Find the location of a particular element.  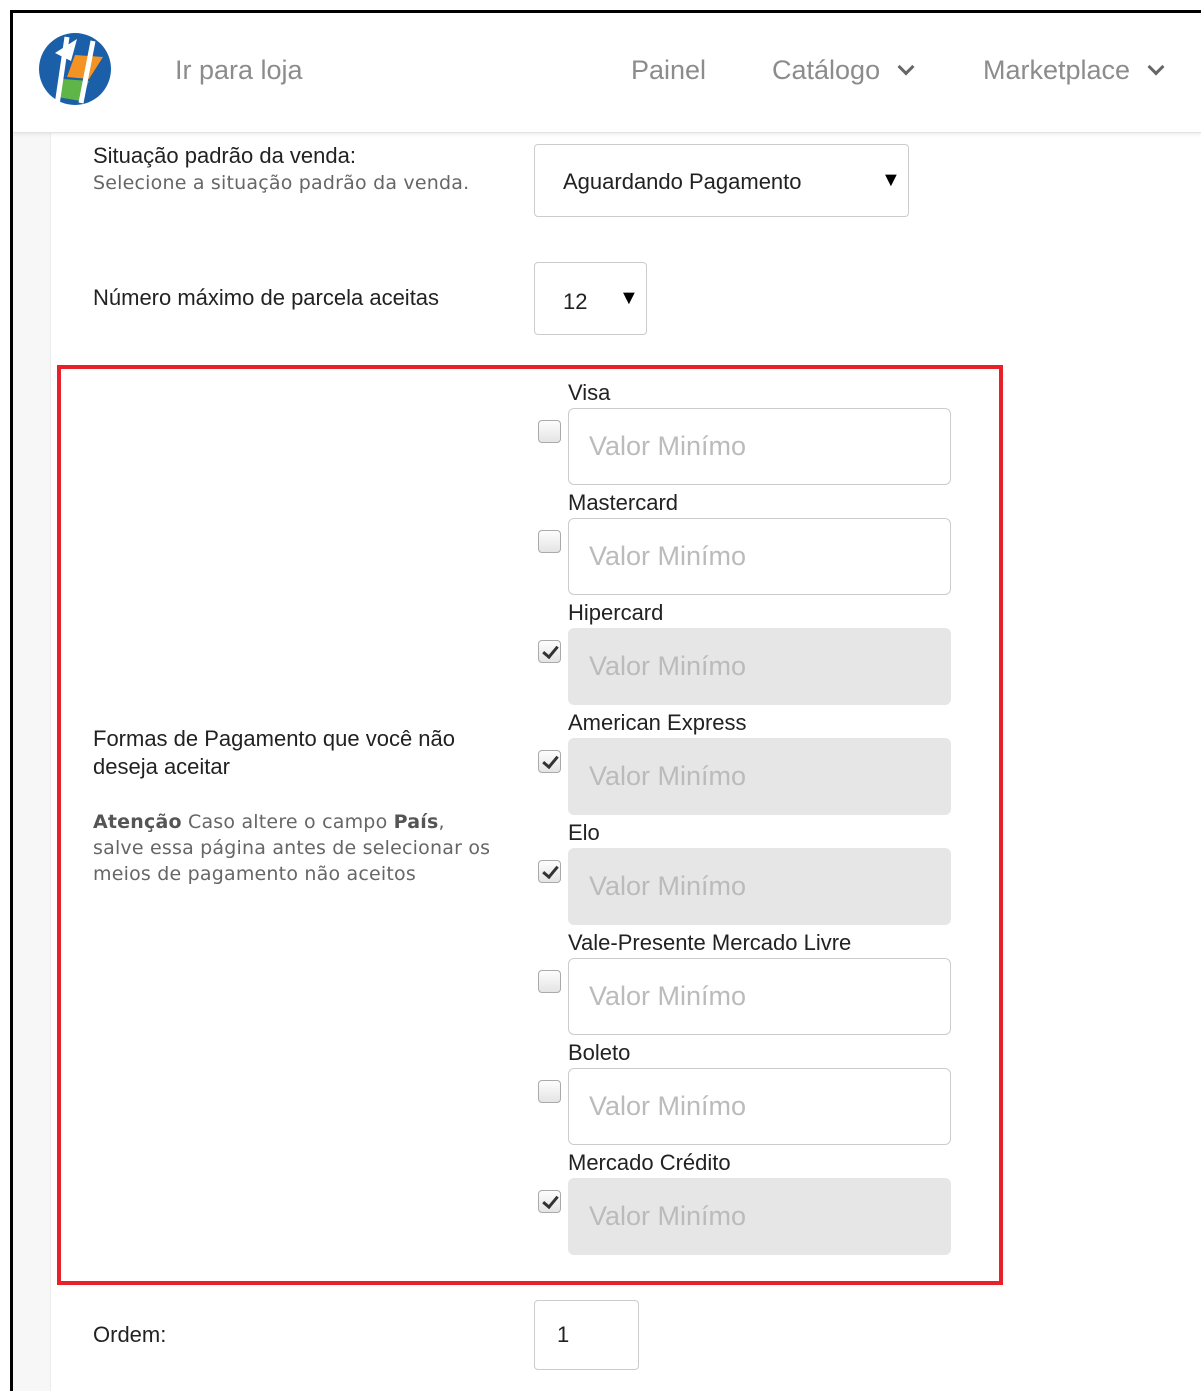

max-installments-select: 12 ▼ is located at coordinates (590, 298).